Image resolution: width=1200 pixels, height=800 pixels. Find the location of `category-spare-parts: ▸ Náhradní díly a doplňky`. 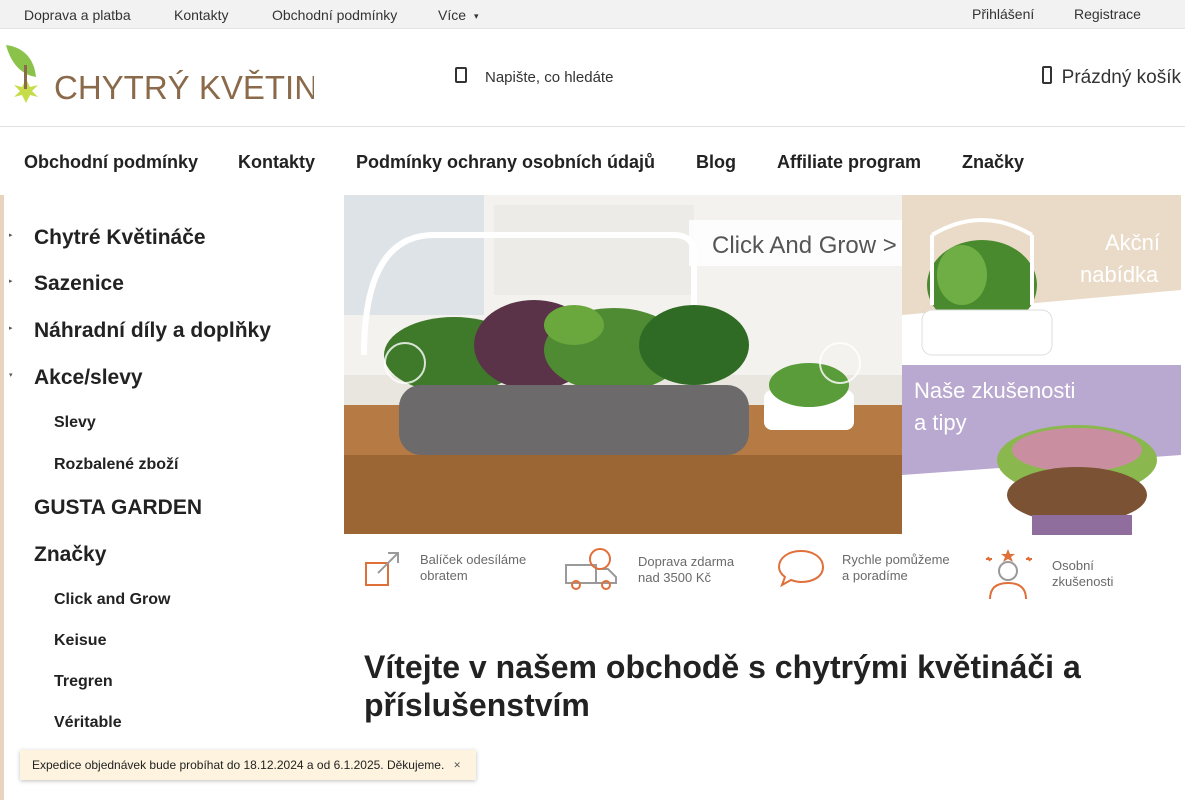

category-spare-parts: ▸ Náhradní díly a doplňky is located at coordinates (140, 331).